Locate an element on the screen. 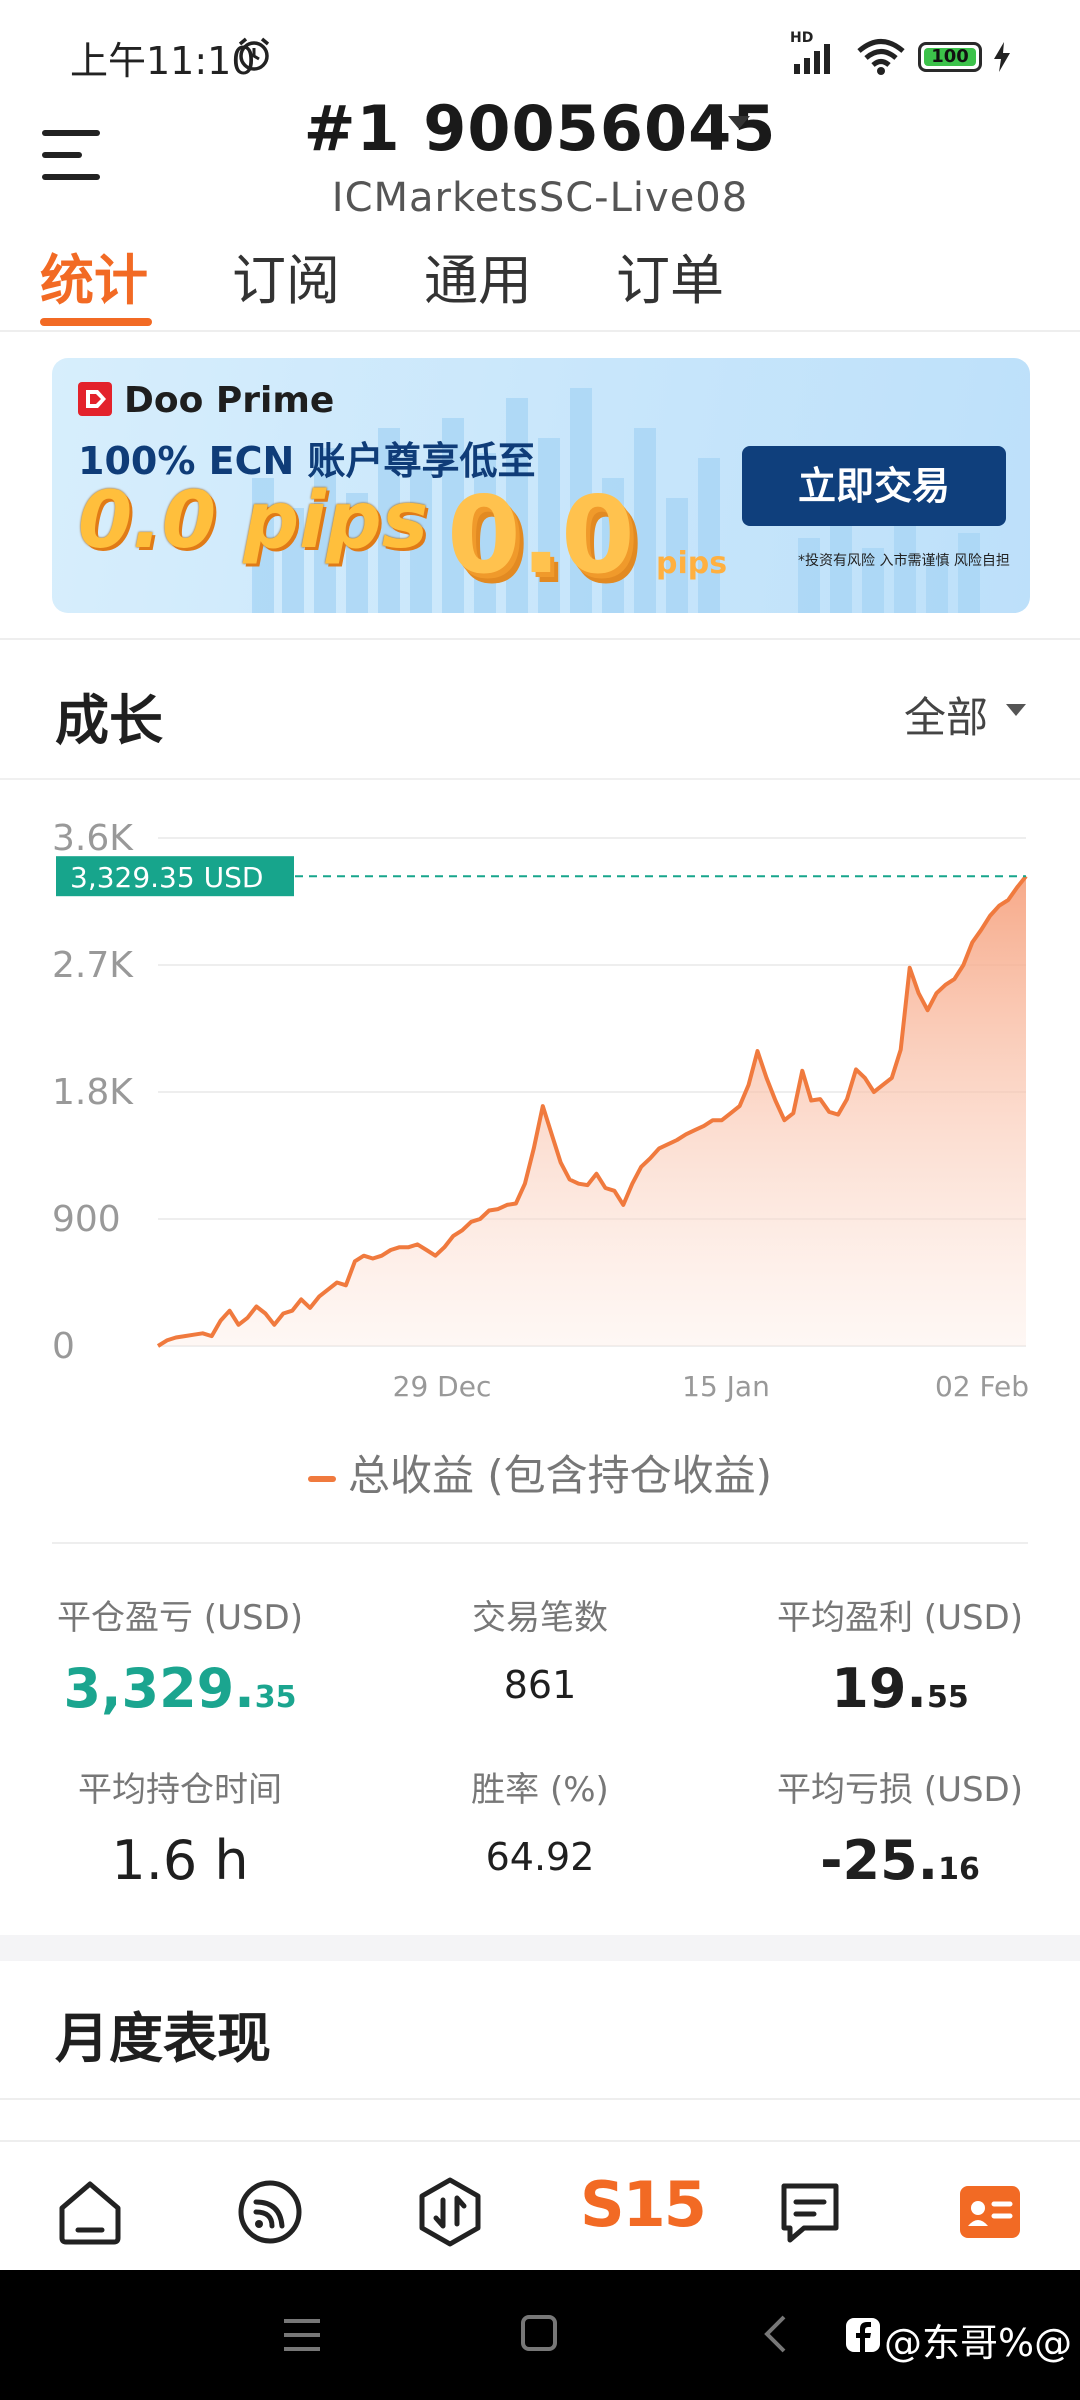  banner-3d-small-text: pips is located at coordinates (692, 563).